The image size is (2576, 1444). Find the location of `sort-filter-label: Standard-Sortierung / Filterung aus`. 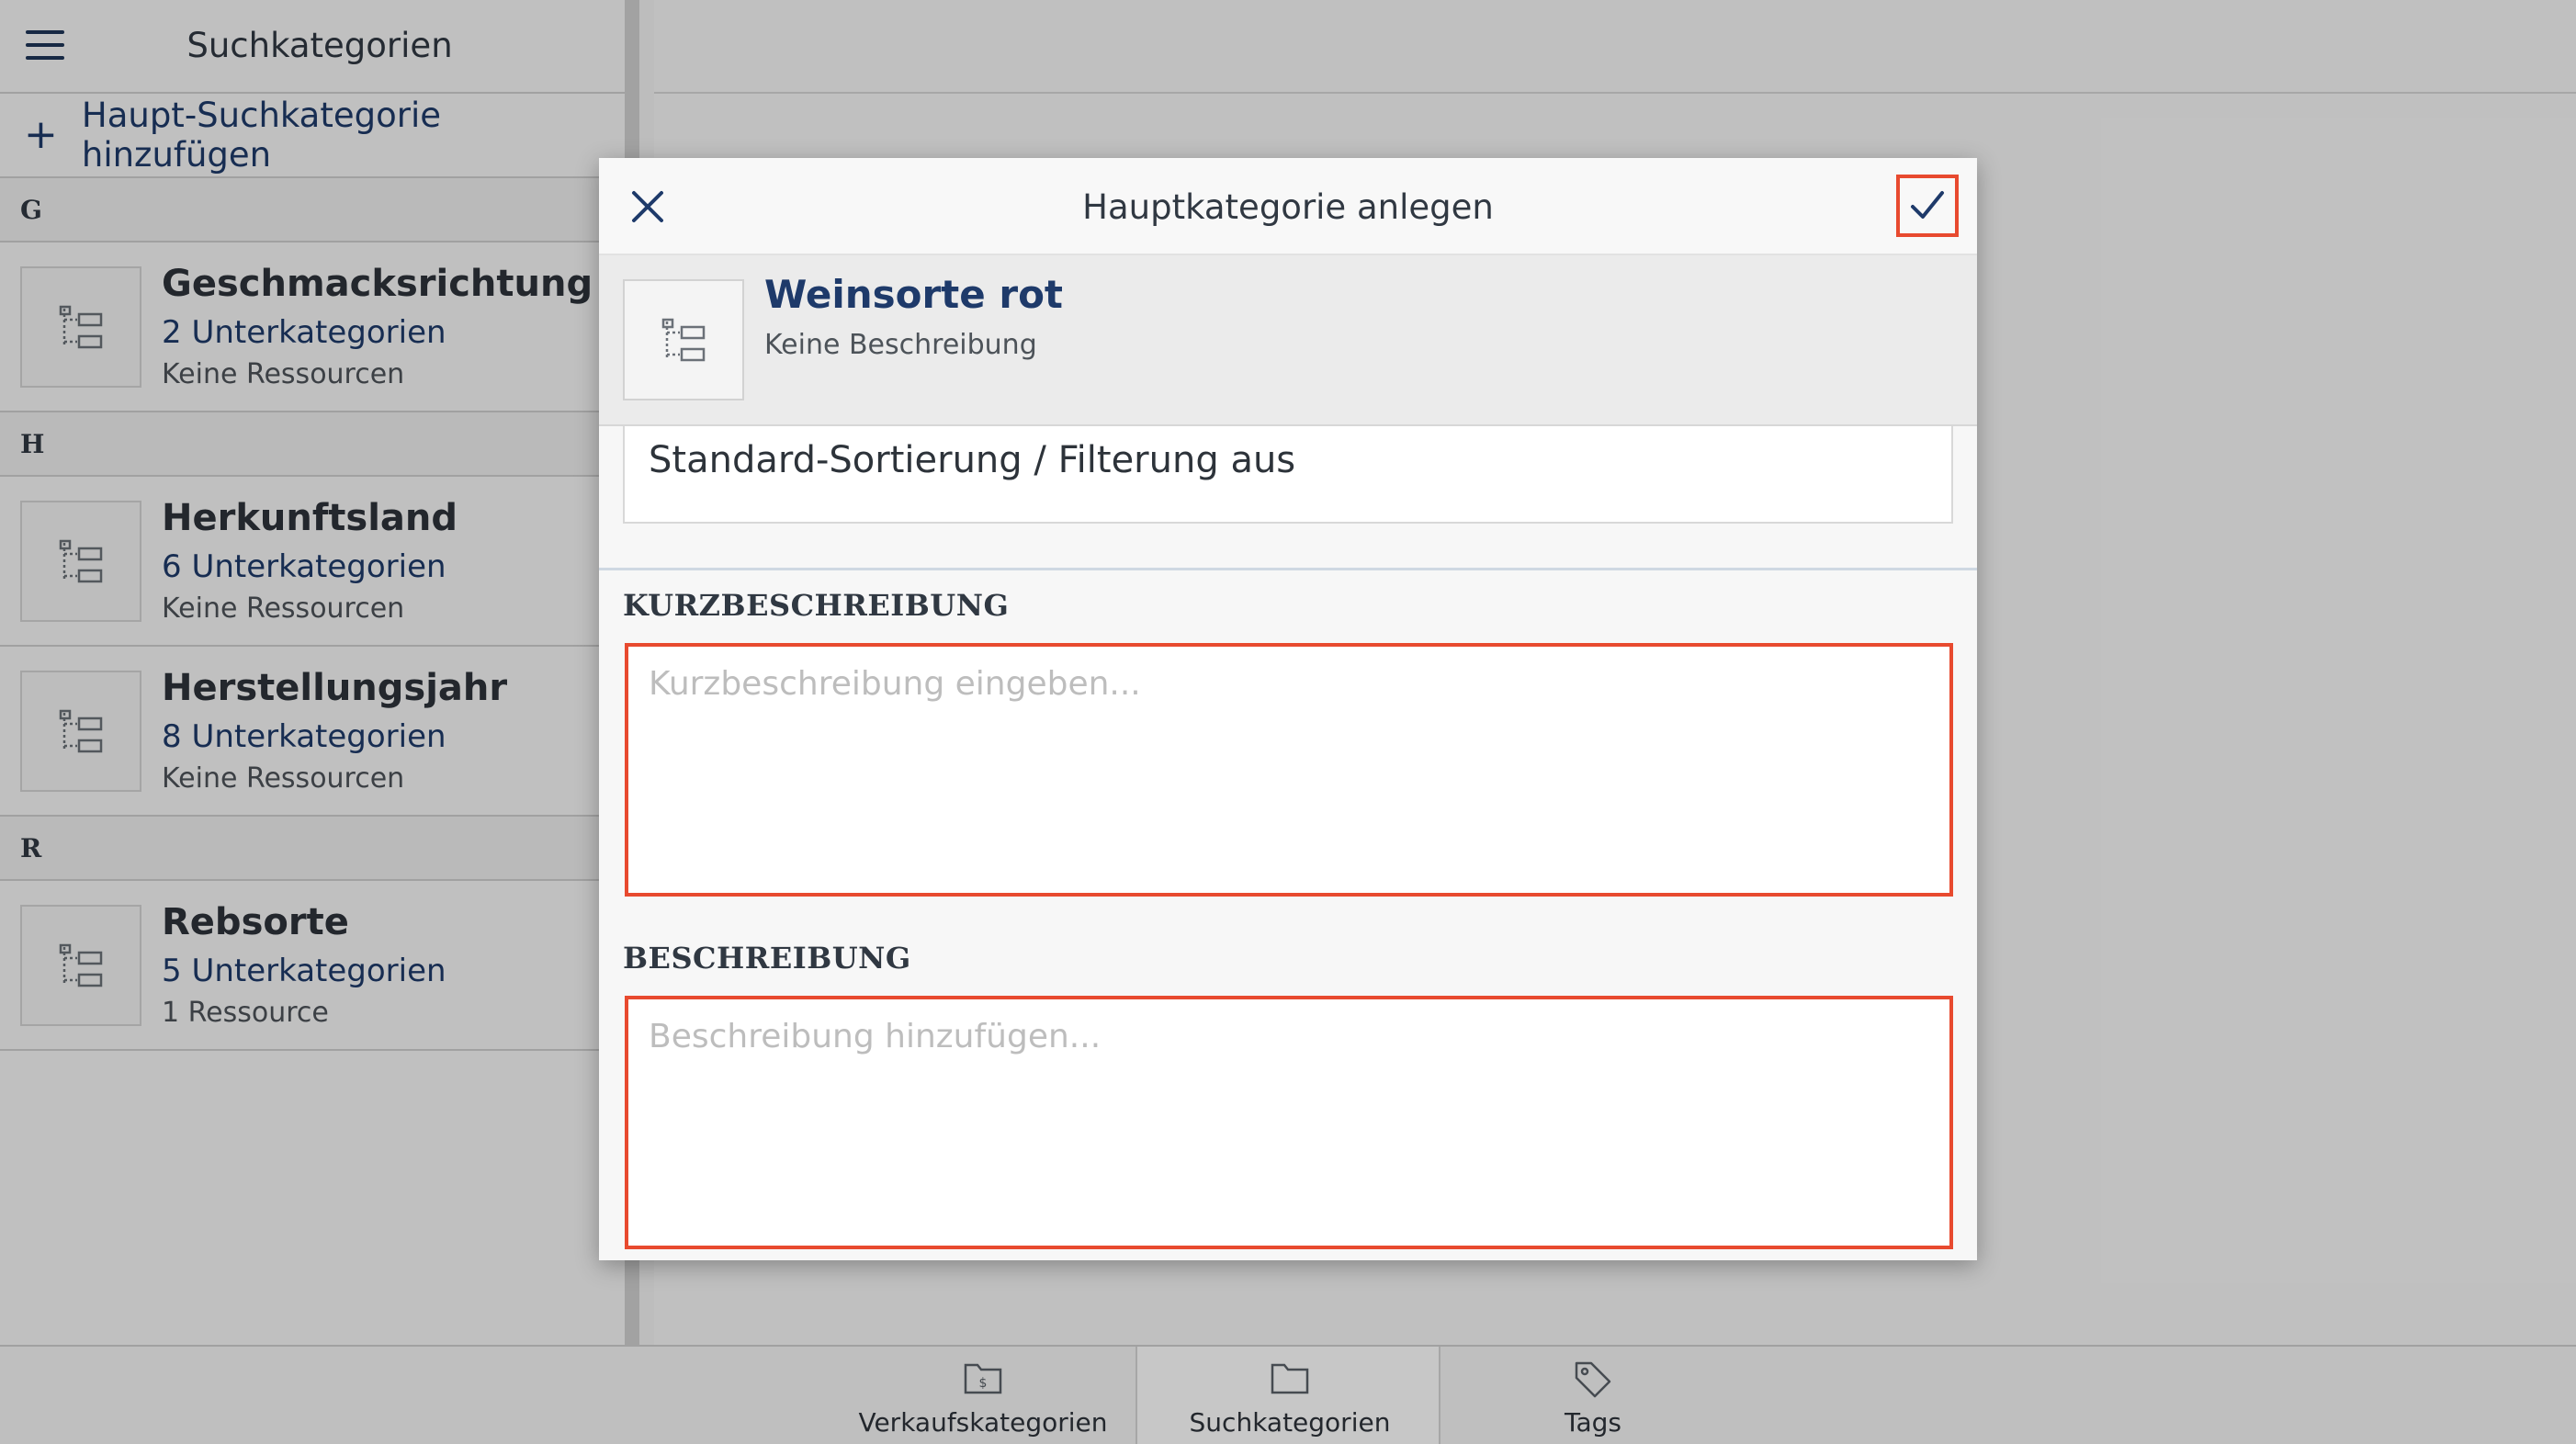

sort-filter-label: Standard-Sortierung / Filterung aus is located at coordinates (972, 460).